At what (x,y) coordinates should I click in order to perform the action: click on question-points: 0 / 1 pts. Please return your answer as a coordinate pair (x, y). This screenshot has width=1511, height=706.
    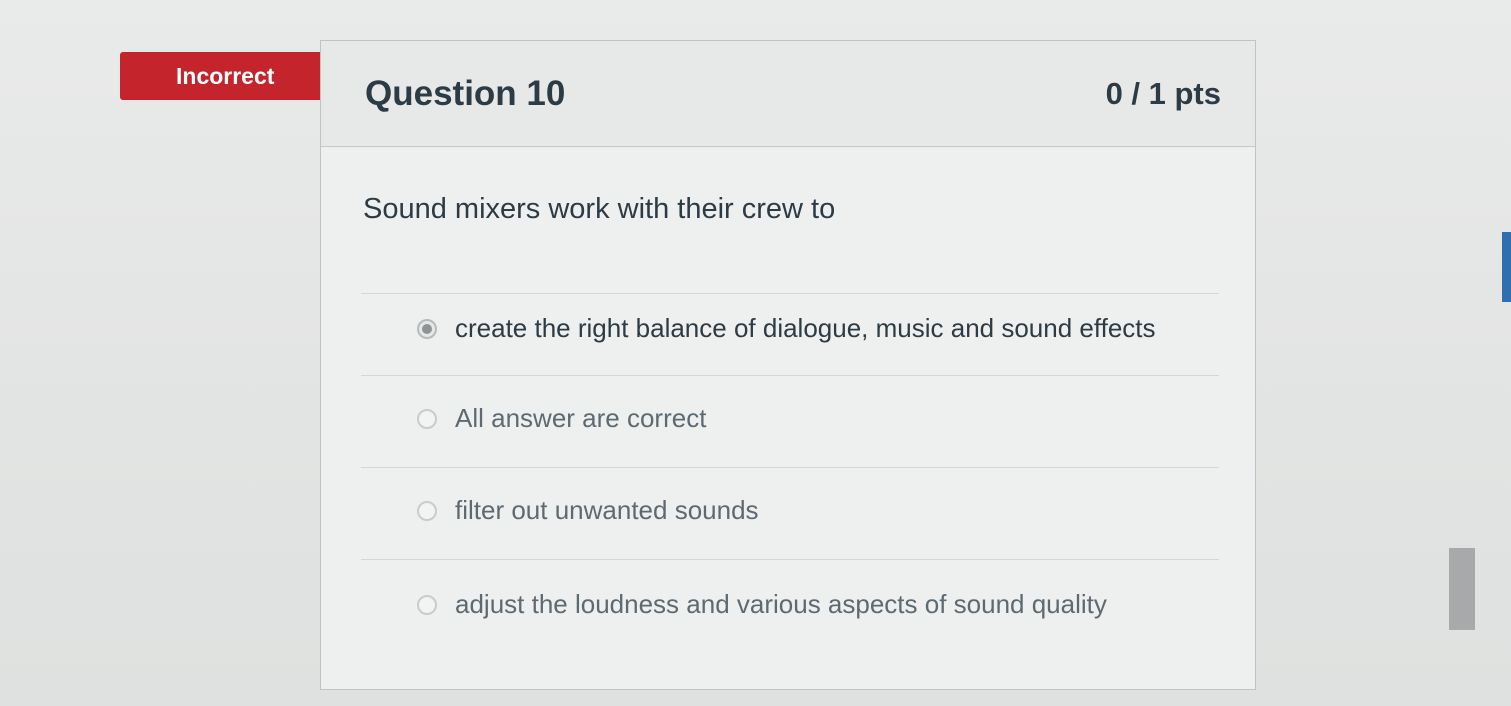
    Looking at the image, I should click on (1163, 93).